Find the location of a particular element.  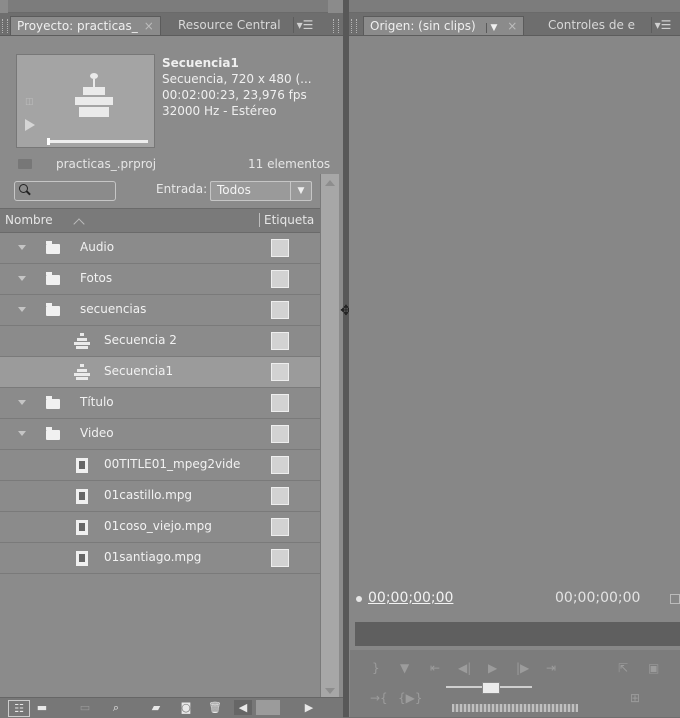

mark-out-icon: ▼ is located at coordinates (404, 668).